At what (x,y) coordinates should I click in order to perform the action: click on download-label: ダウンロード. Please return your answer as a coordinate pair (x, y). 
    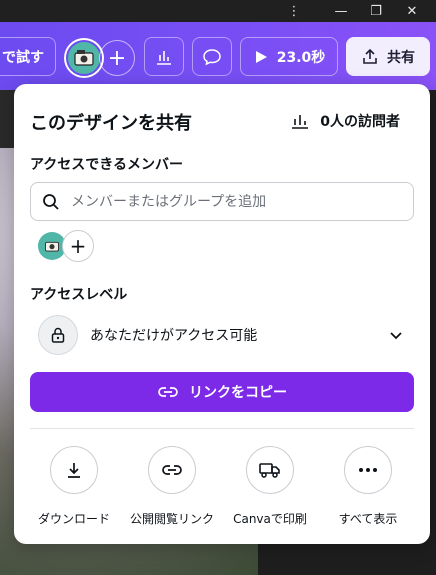
    Looking at the image, I should click on (73, 519).